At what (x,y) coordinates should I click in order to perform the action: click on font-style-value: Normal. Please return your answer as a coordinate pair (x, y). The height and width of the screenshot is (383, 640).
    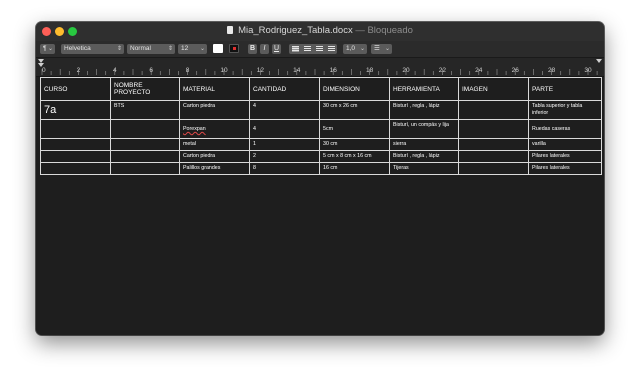
    Looking at the image, I should click on (140, 48).